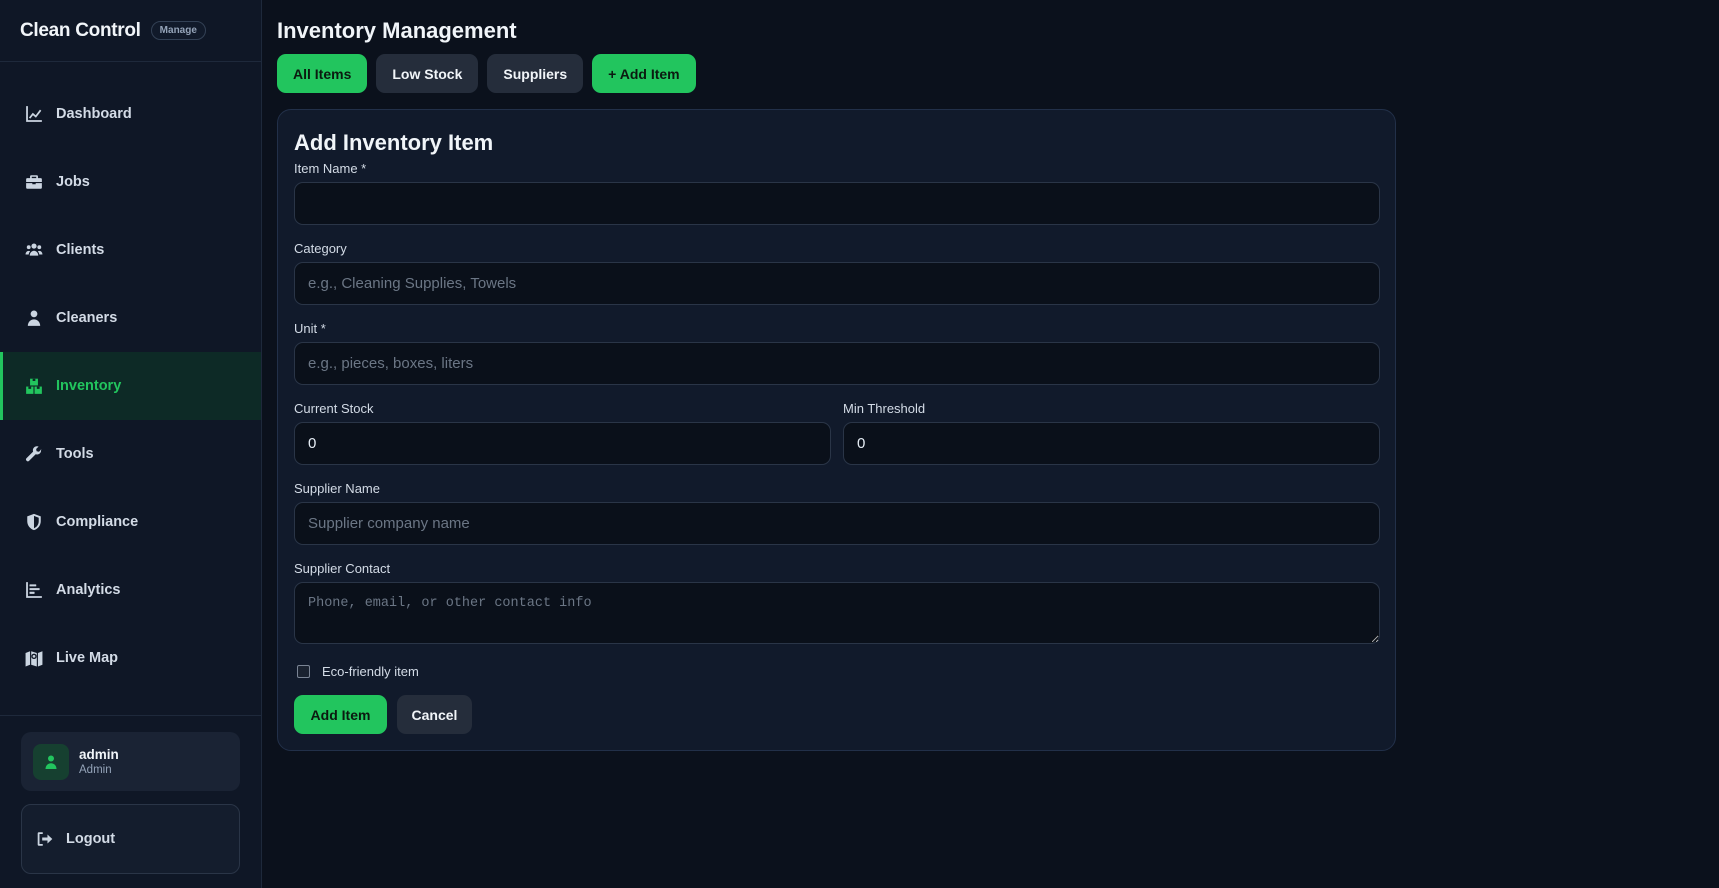 The height and width of the screenshot is (888, 1719). What do you see at coordinates (884, 408) in the screenshot?
I see `min-threshold-label: Min Threshold` at bounding box center [884, 408].